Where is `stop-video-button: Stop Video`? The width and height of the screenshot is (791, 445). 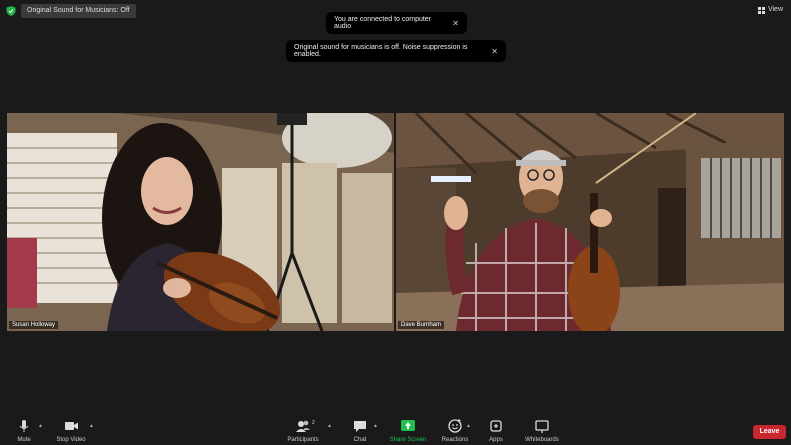
stop-video-button: Stop Video is located at coordinates (71, 429).